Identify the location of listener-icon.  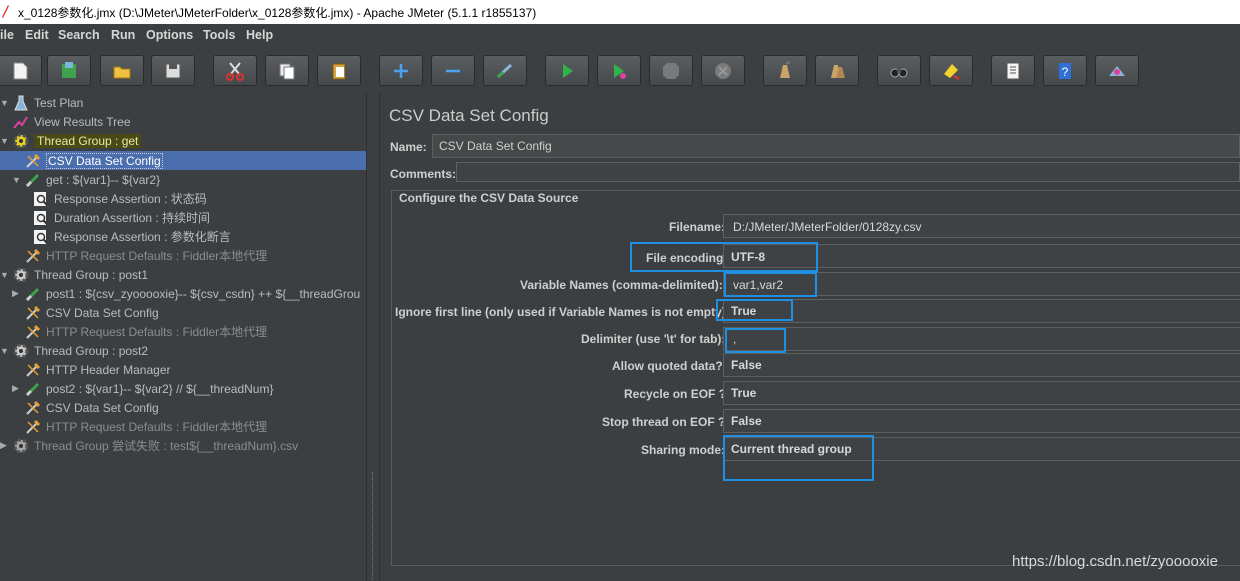
(21, 122).